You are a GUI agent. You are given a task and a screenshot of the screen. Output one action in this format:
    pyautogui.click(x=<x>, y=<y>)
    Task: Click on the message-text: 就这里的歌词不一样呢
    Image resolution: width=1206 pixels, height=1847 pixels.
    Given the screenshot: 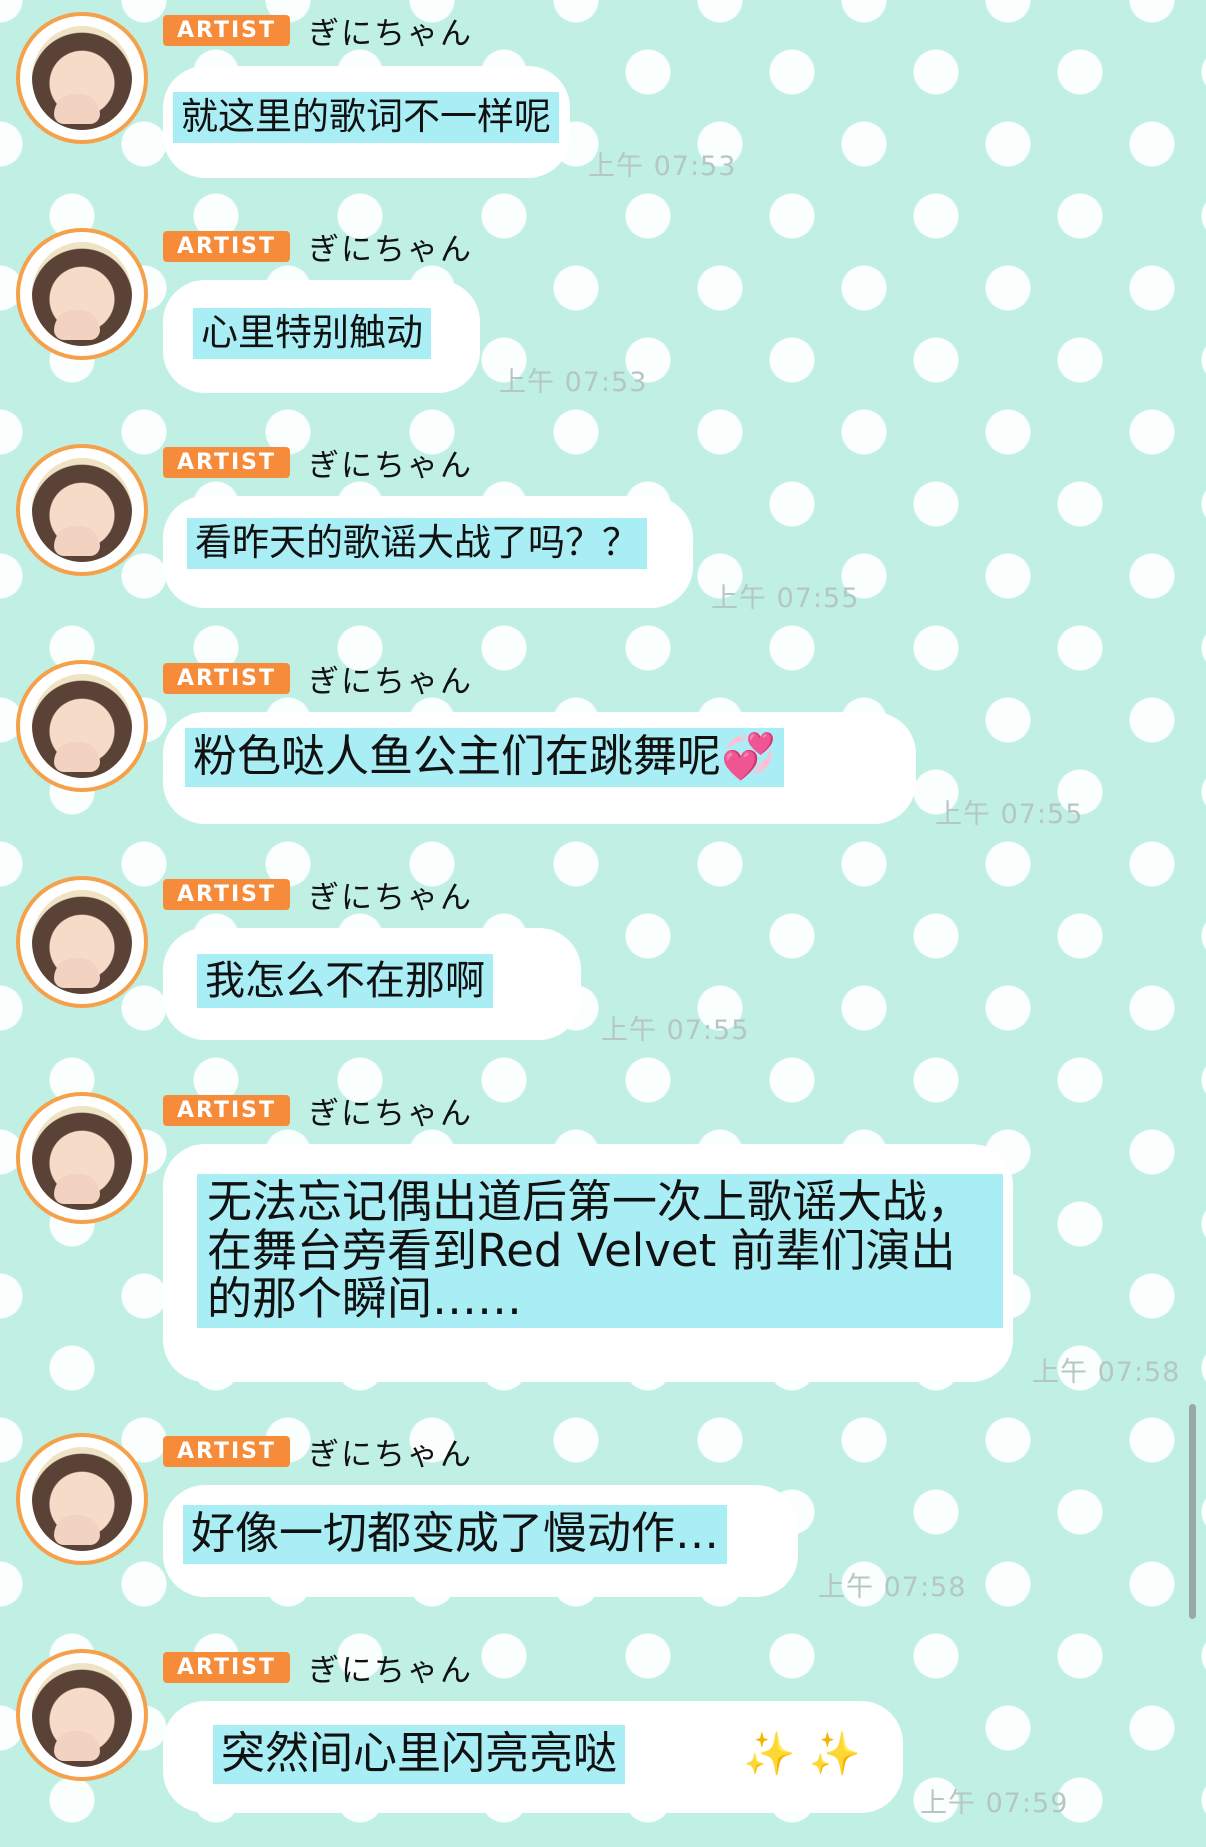 What is the action you would take?
    pyautogui.click(x=366, y=117)
    